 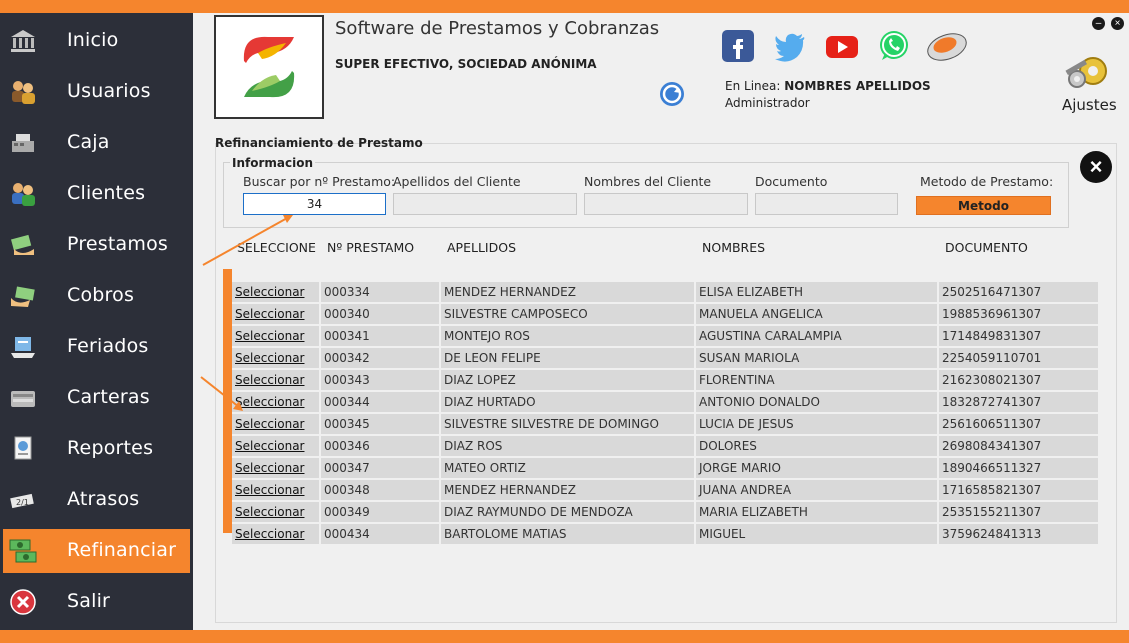 I want to click on close-form-button: ×, so click(x=1096, y=167).